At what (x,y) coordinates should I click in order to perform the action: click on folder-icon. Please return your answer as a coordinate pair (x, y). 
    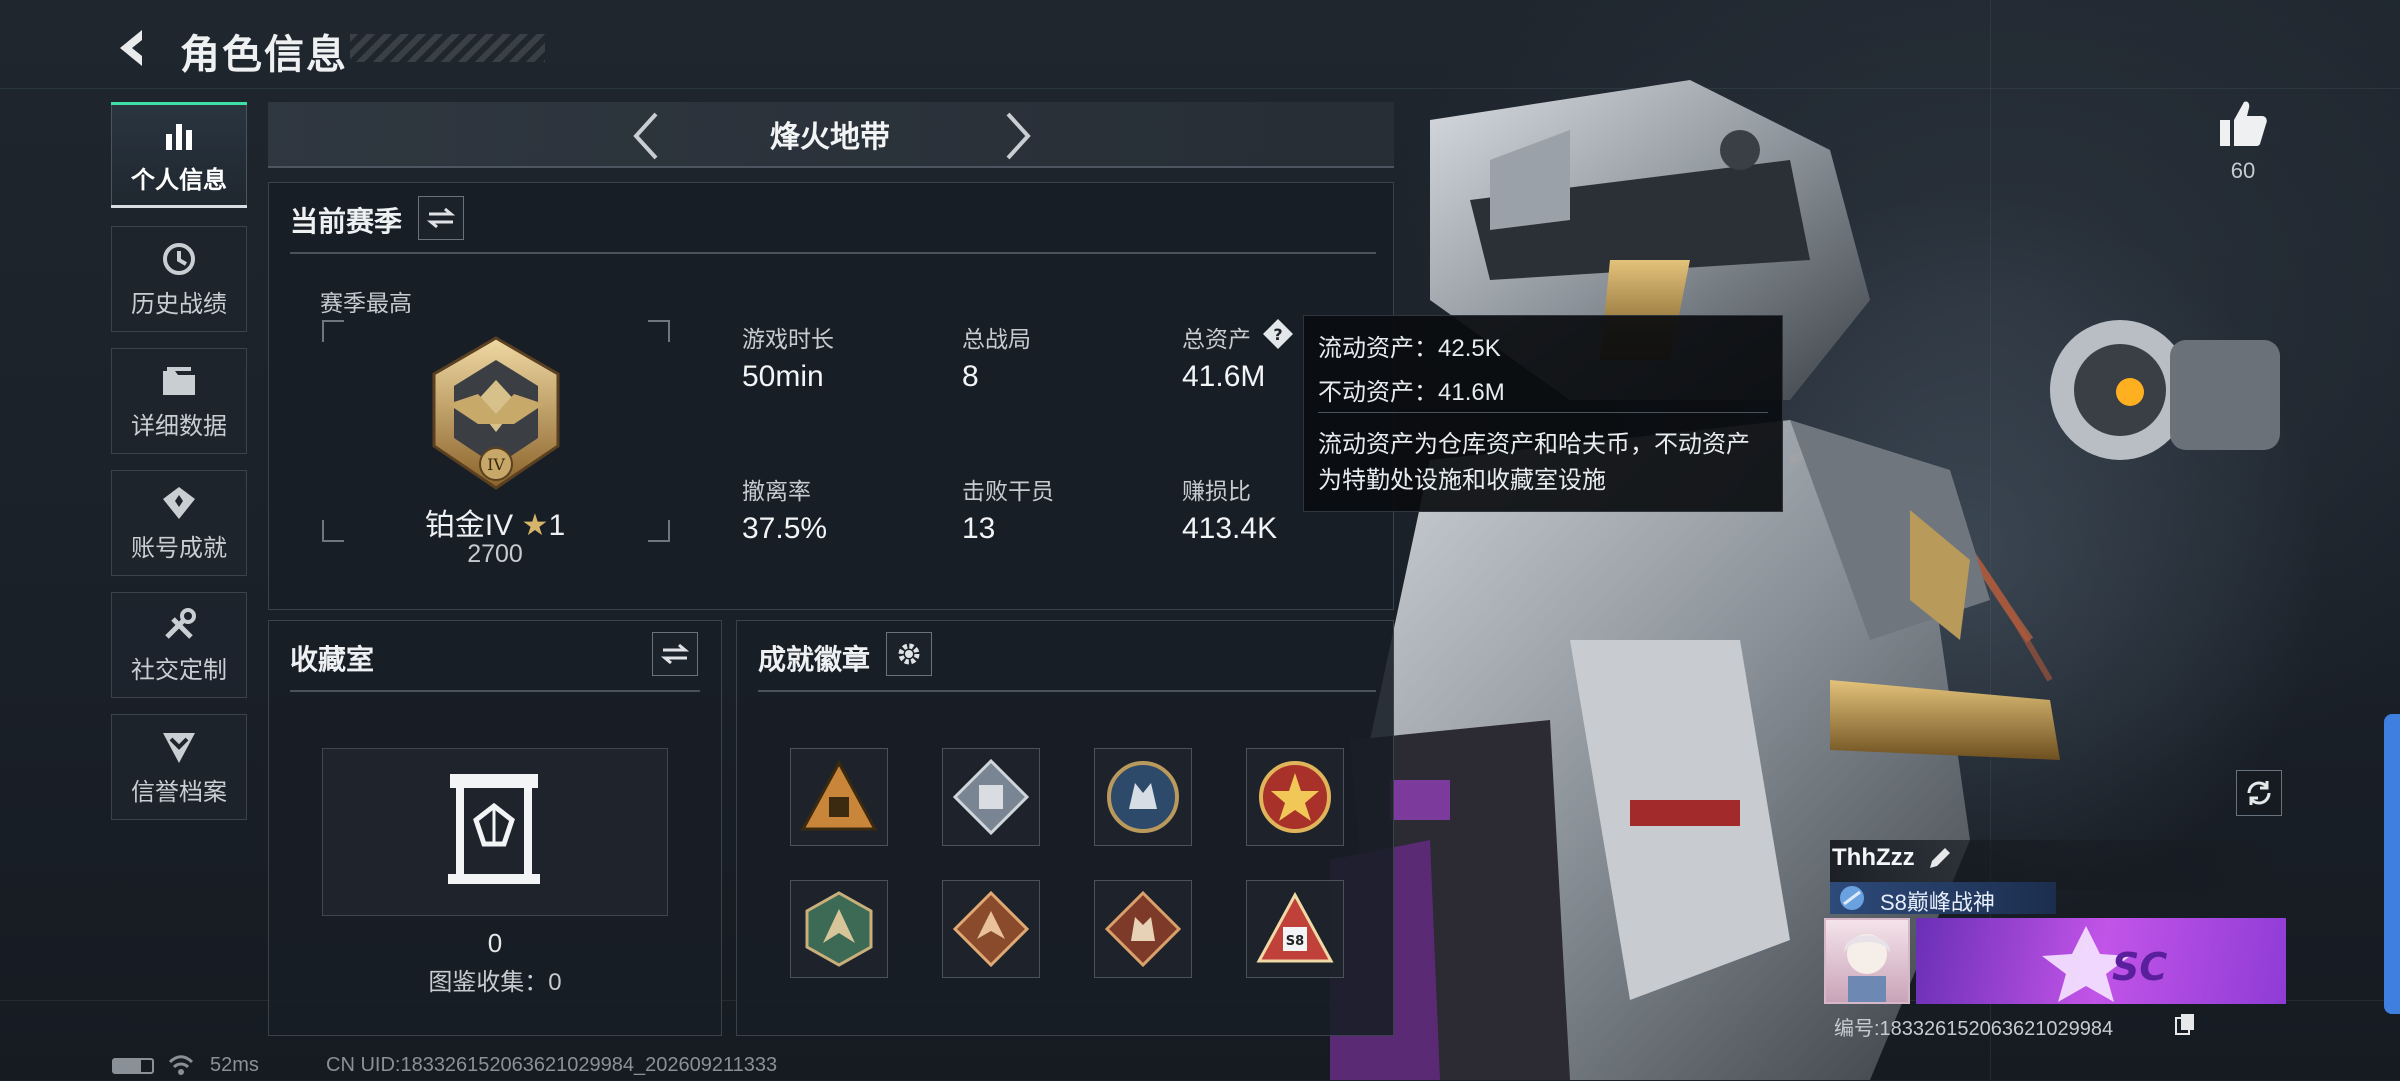
    Looking at the image, I should click on (179, 381).